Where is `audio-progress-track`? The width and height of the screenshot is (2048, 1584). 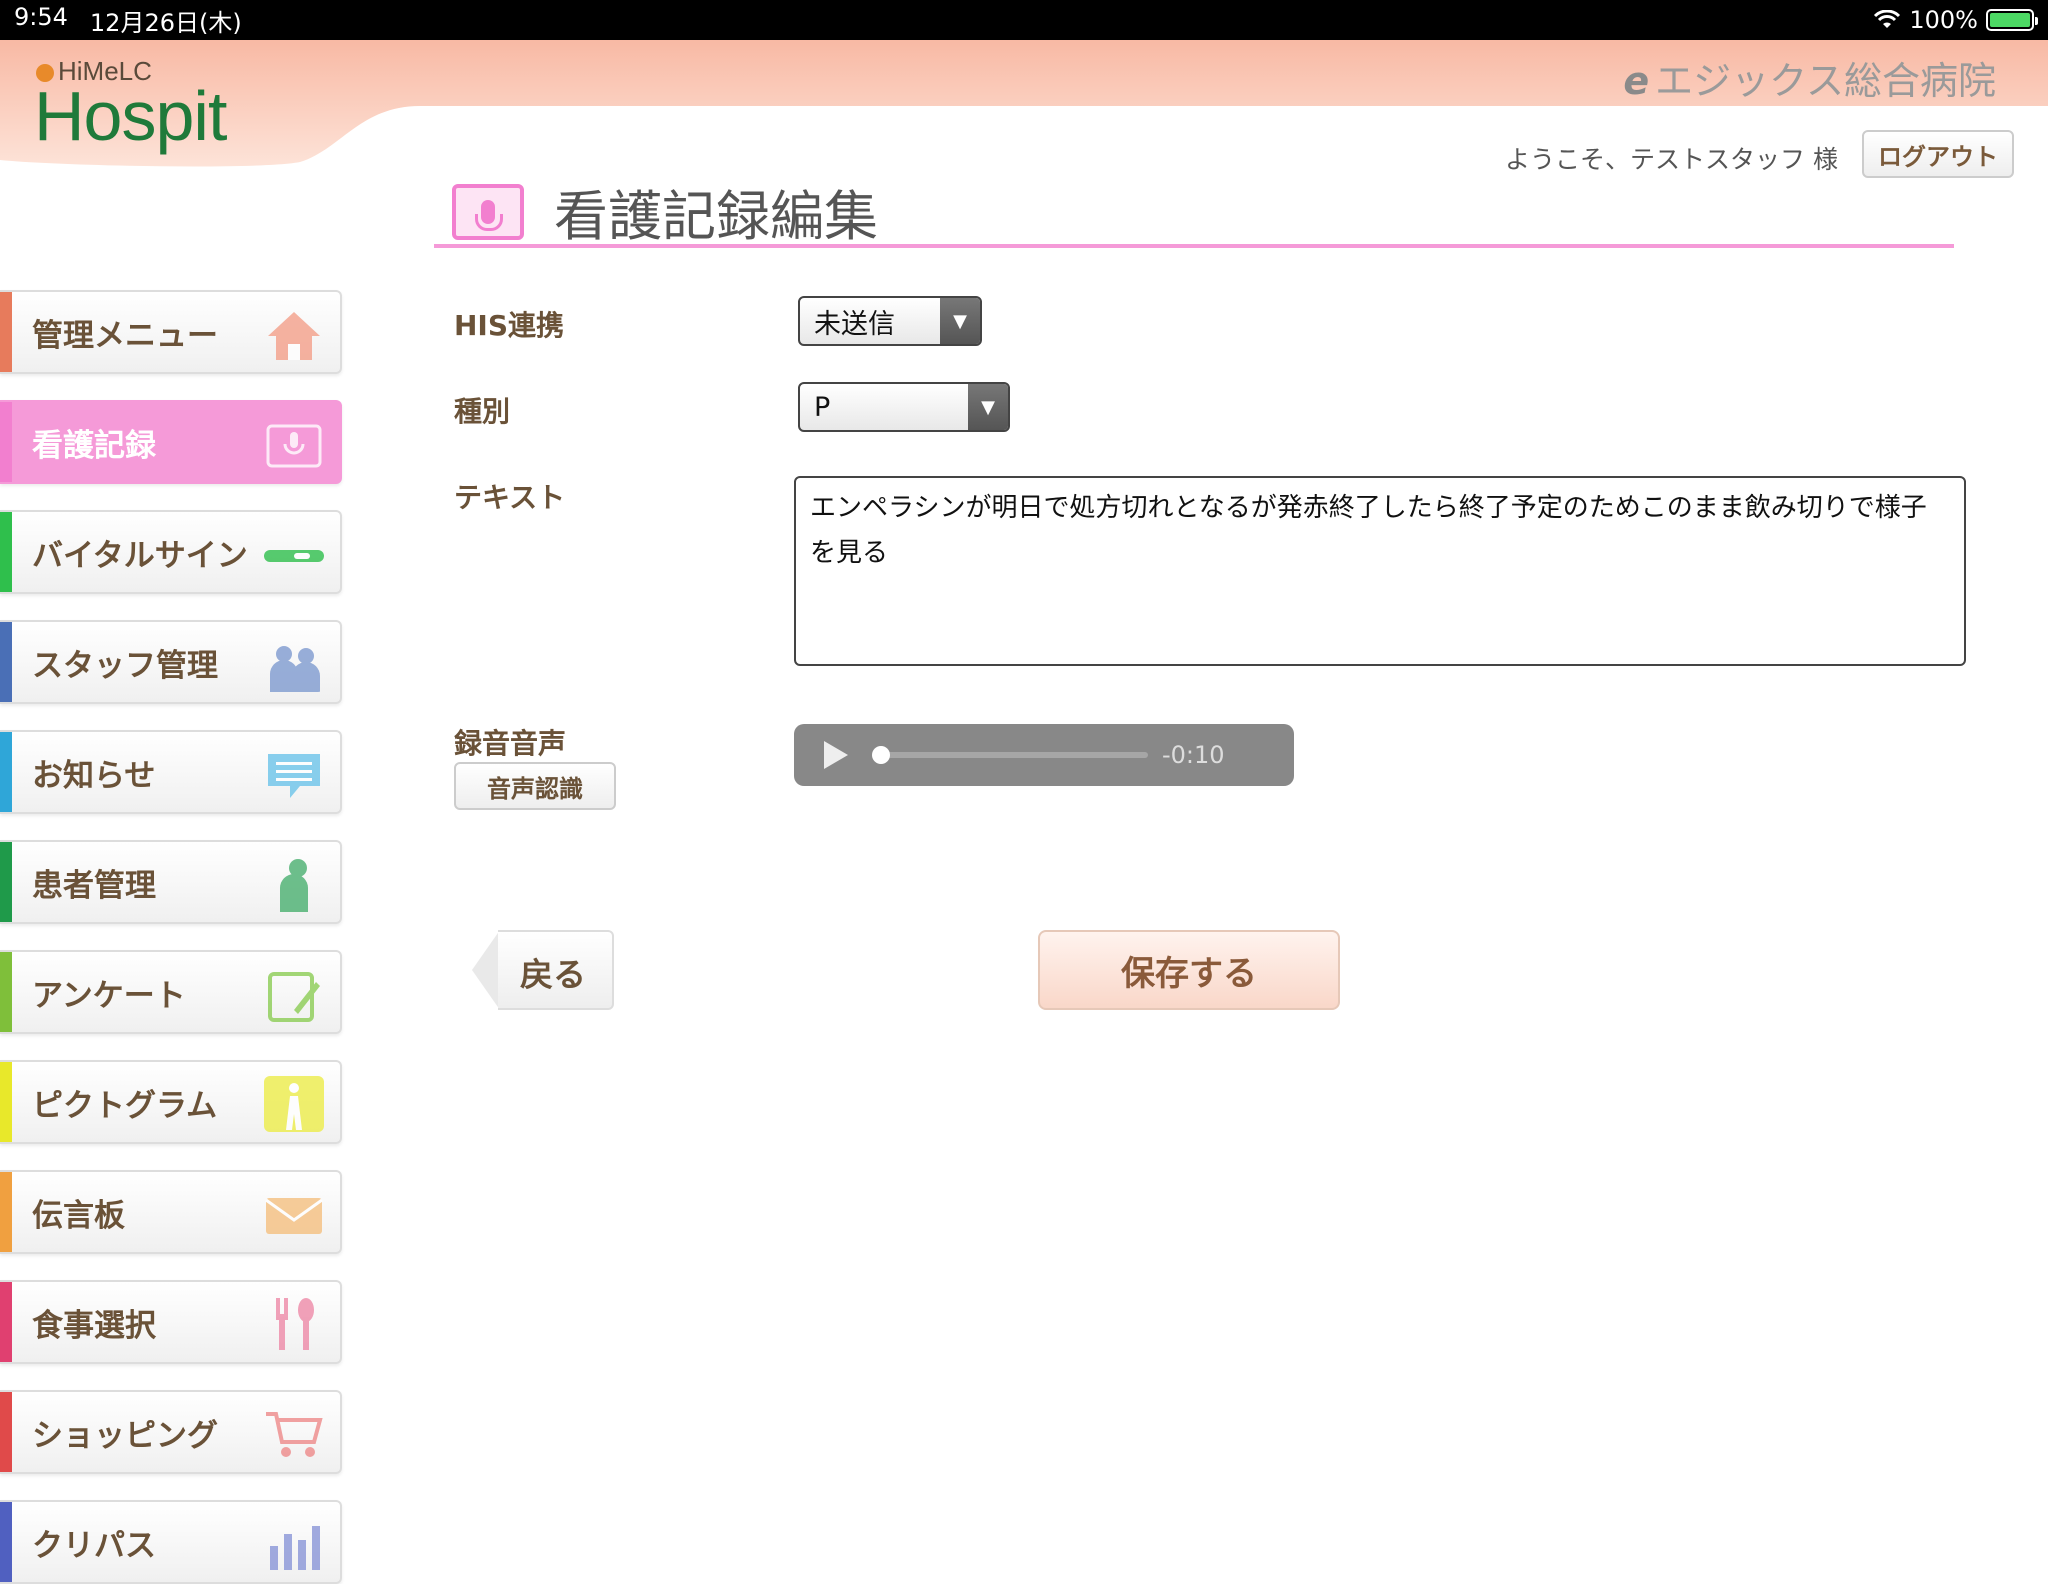
audio-progress-track is located at coordinates (1010, 755).